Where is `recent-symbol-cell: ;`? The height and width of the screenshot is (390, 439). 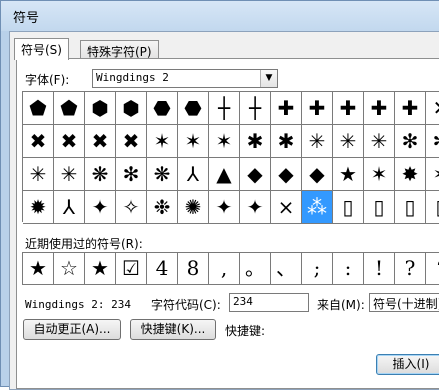 recent-symbol-cell: ; is located at coordinates (317, 269).